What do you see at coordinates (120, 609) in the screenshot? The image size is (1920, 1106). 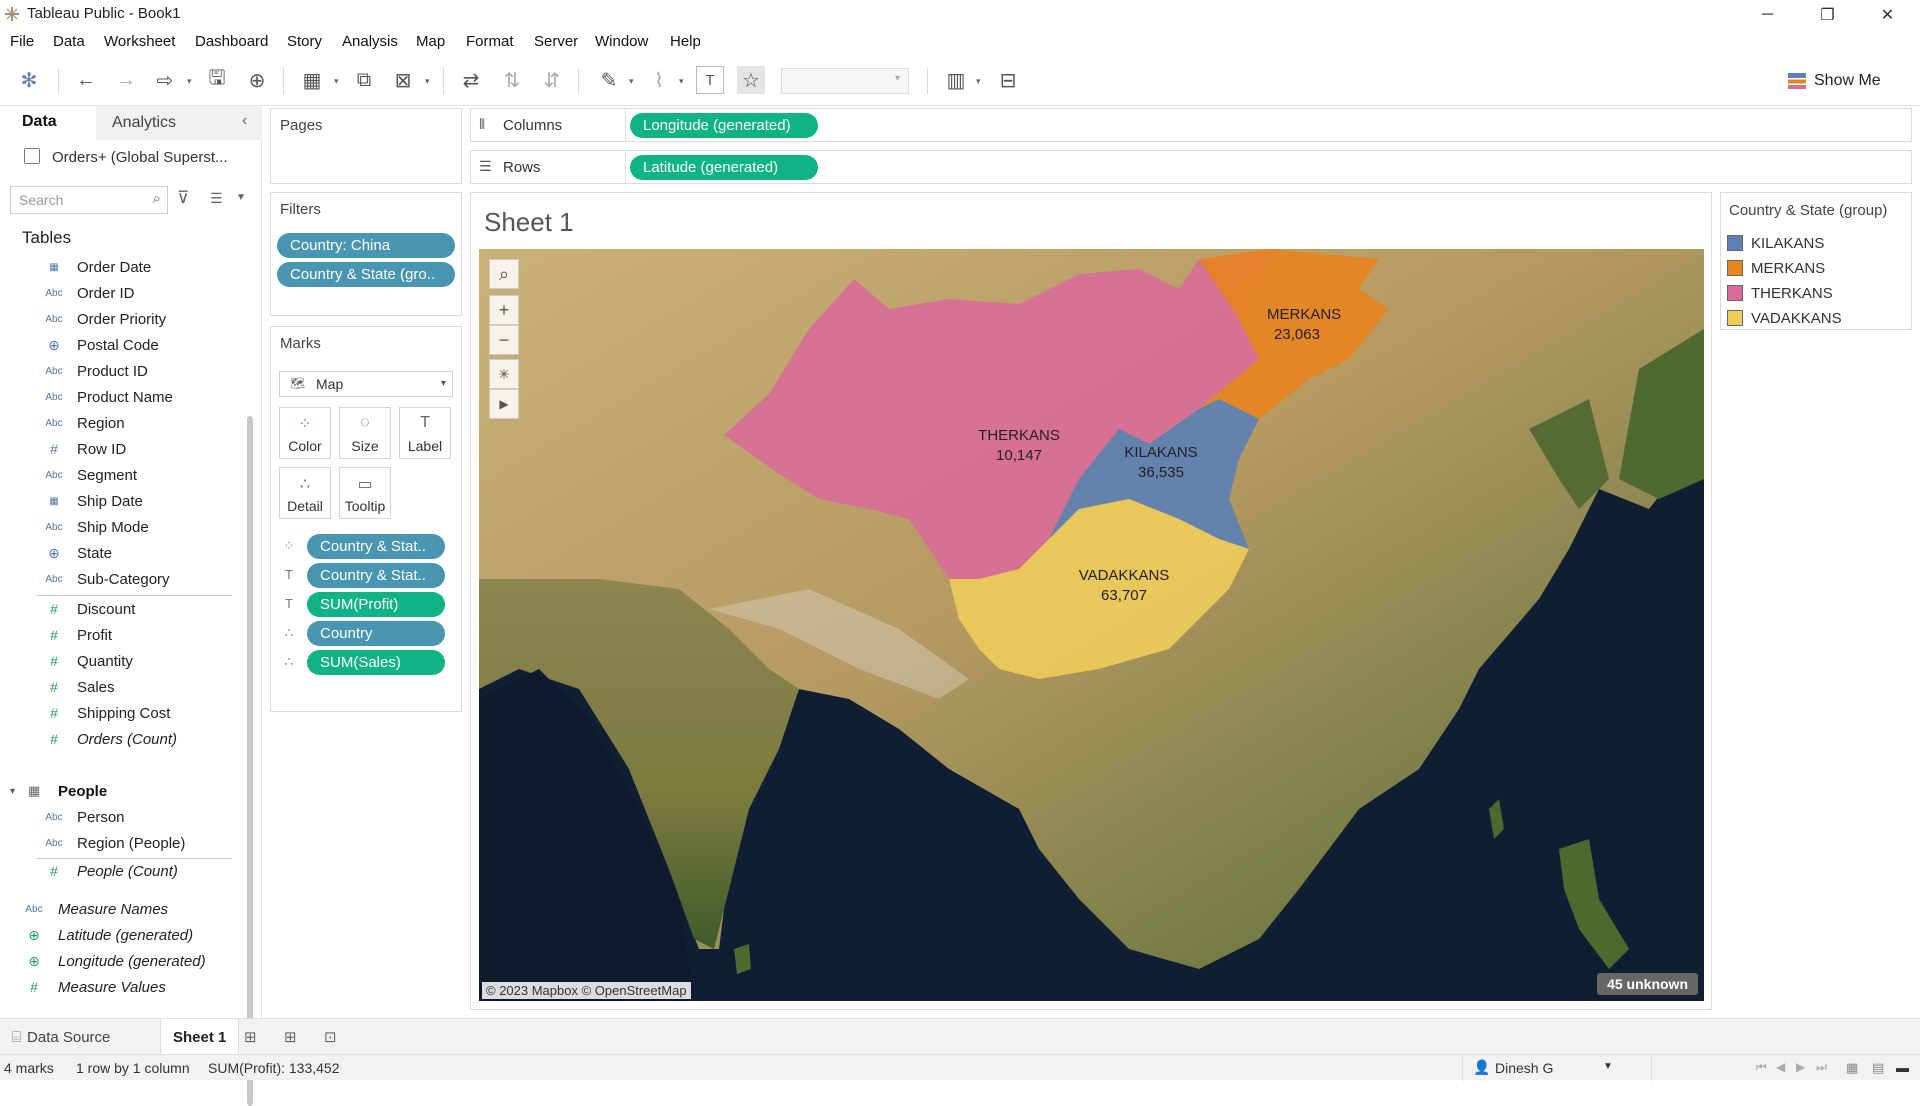 I see `field-discount: # Discount` at bounding box center [120, 609].